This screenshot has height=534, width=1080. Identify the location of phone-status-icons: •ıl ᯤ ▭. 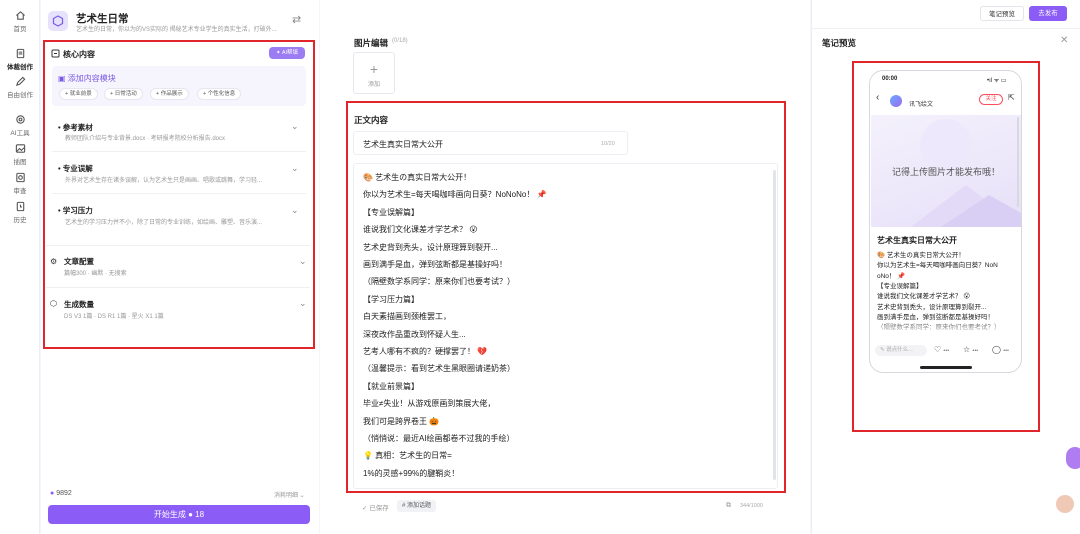
(997, 81).